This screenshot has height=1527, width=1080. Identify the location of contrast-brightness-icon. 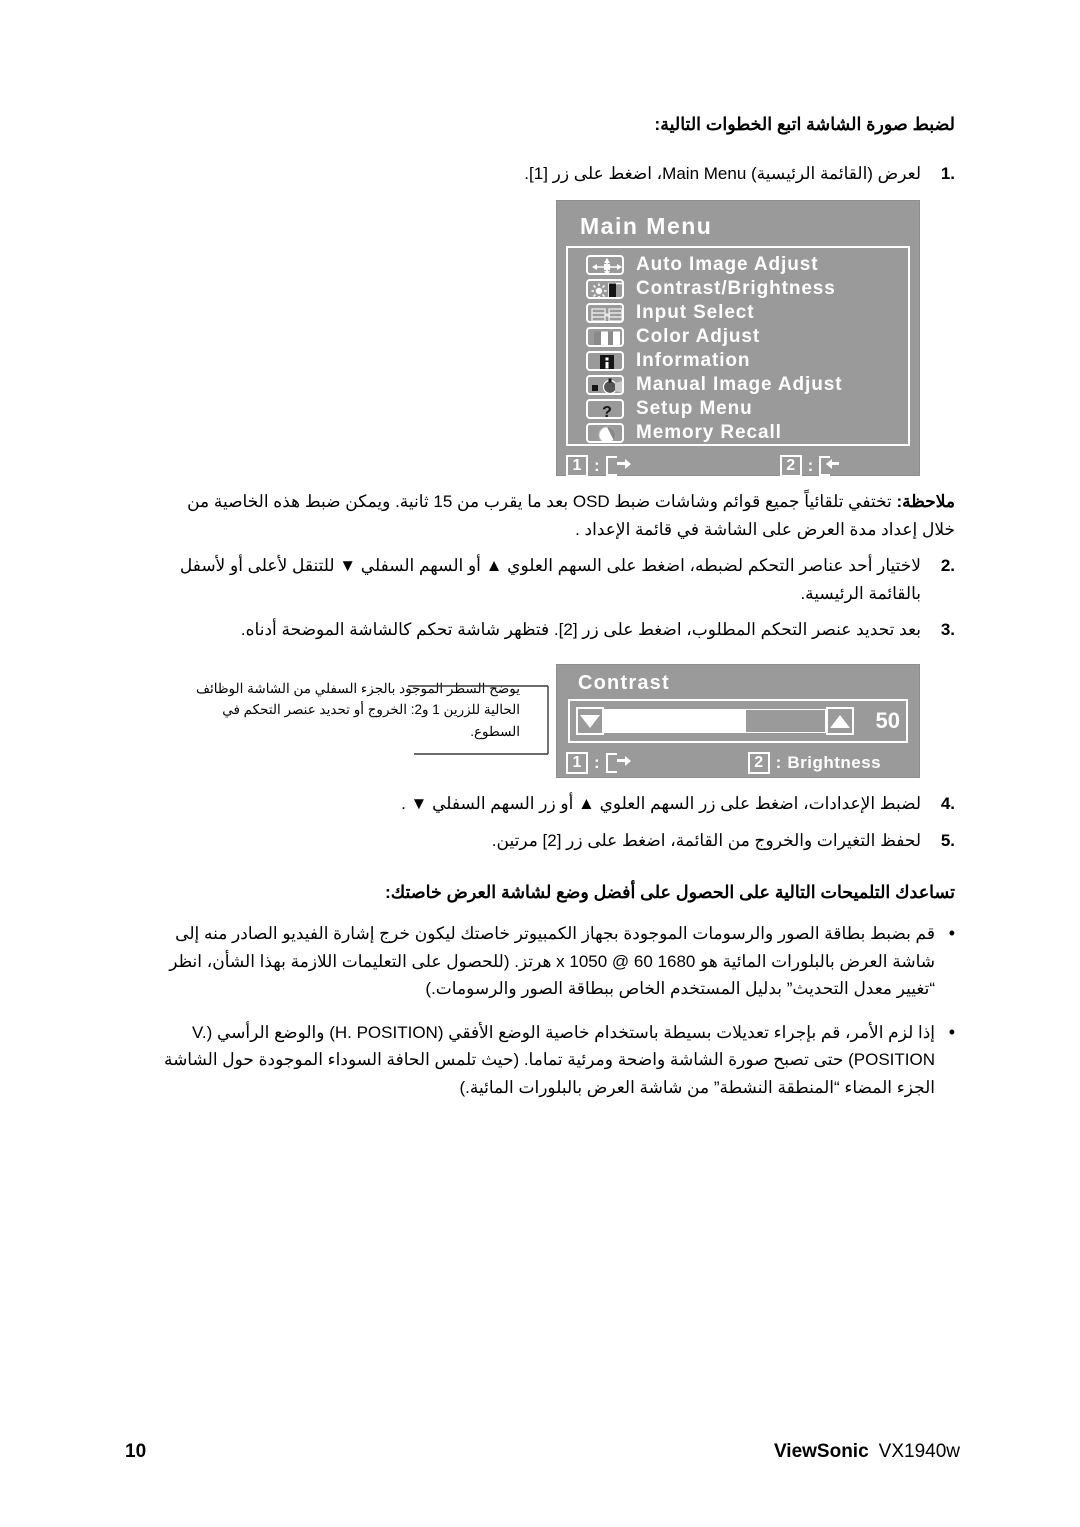
(605, 289).